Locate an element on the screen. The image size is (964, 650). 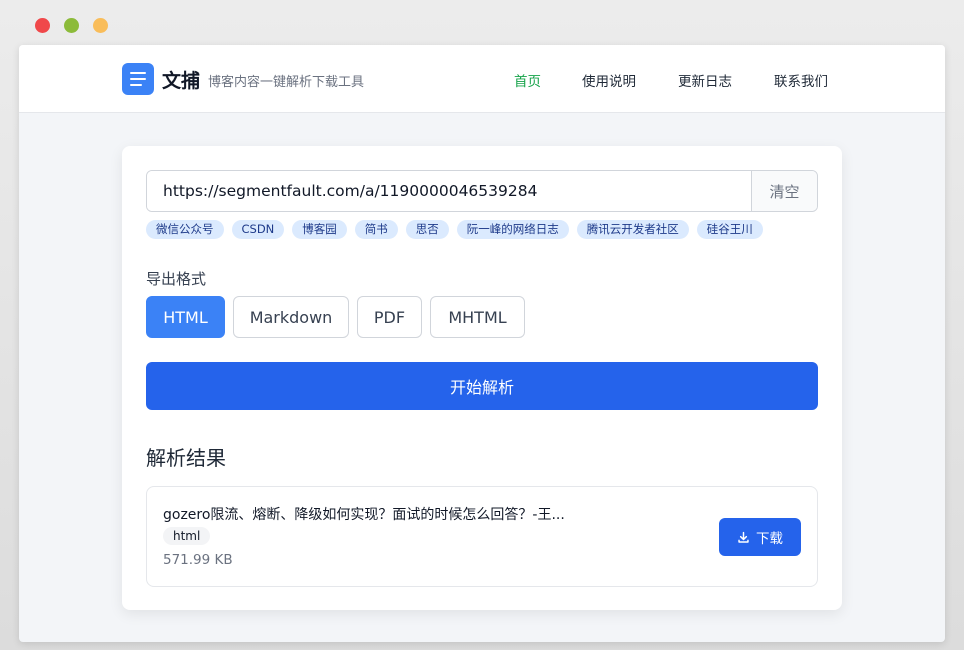
nav-home: 首页 is located at coordinates (527, 80).